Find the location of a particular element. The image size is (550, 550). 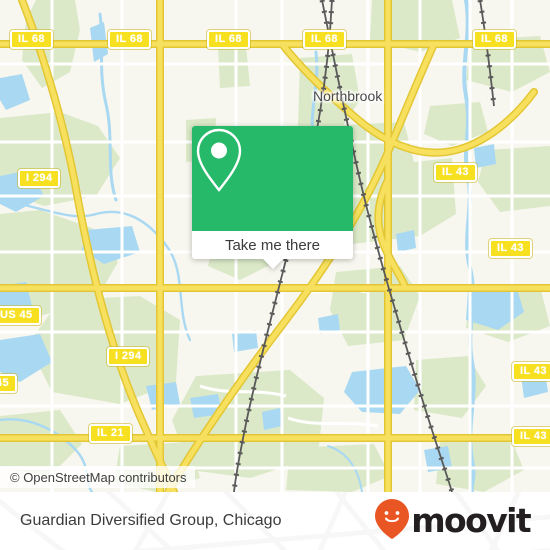

highway-shield: 45 is located at coordinates (9, 383).